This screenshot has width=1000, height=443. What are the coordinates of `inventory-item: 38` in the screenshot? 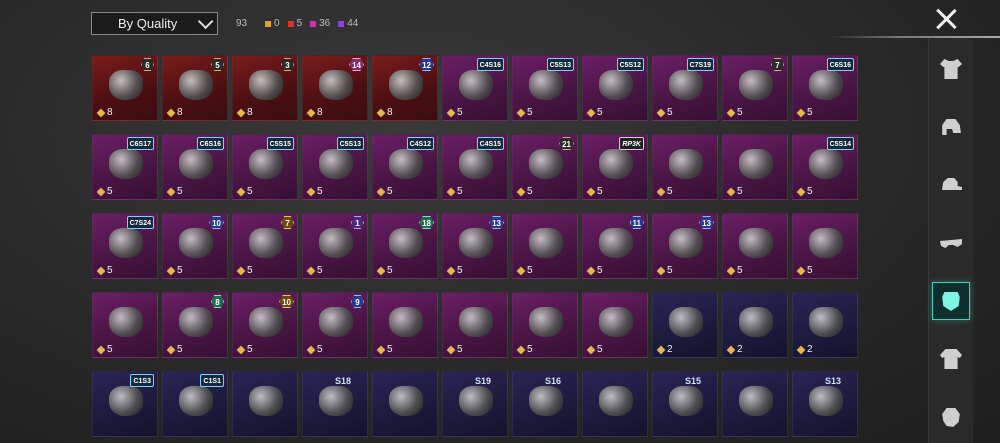 It's located at (265, 88).